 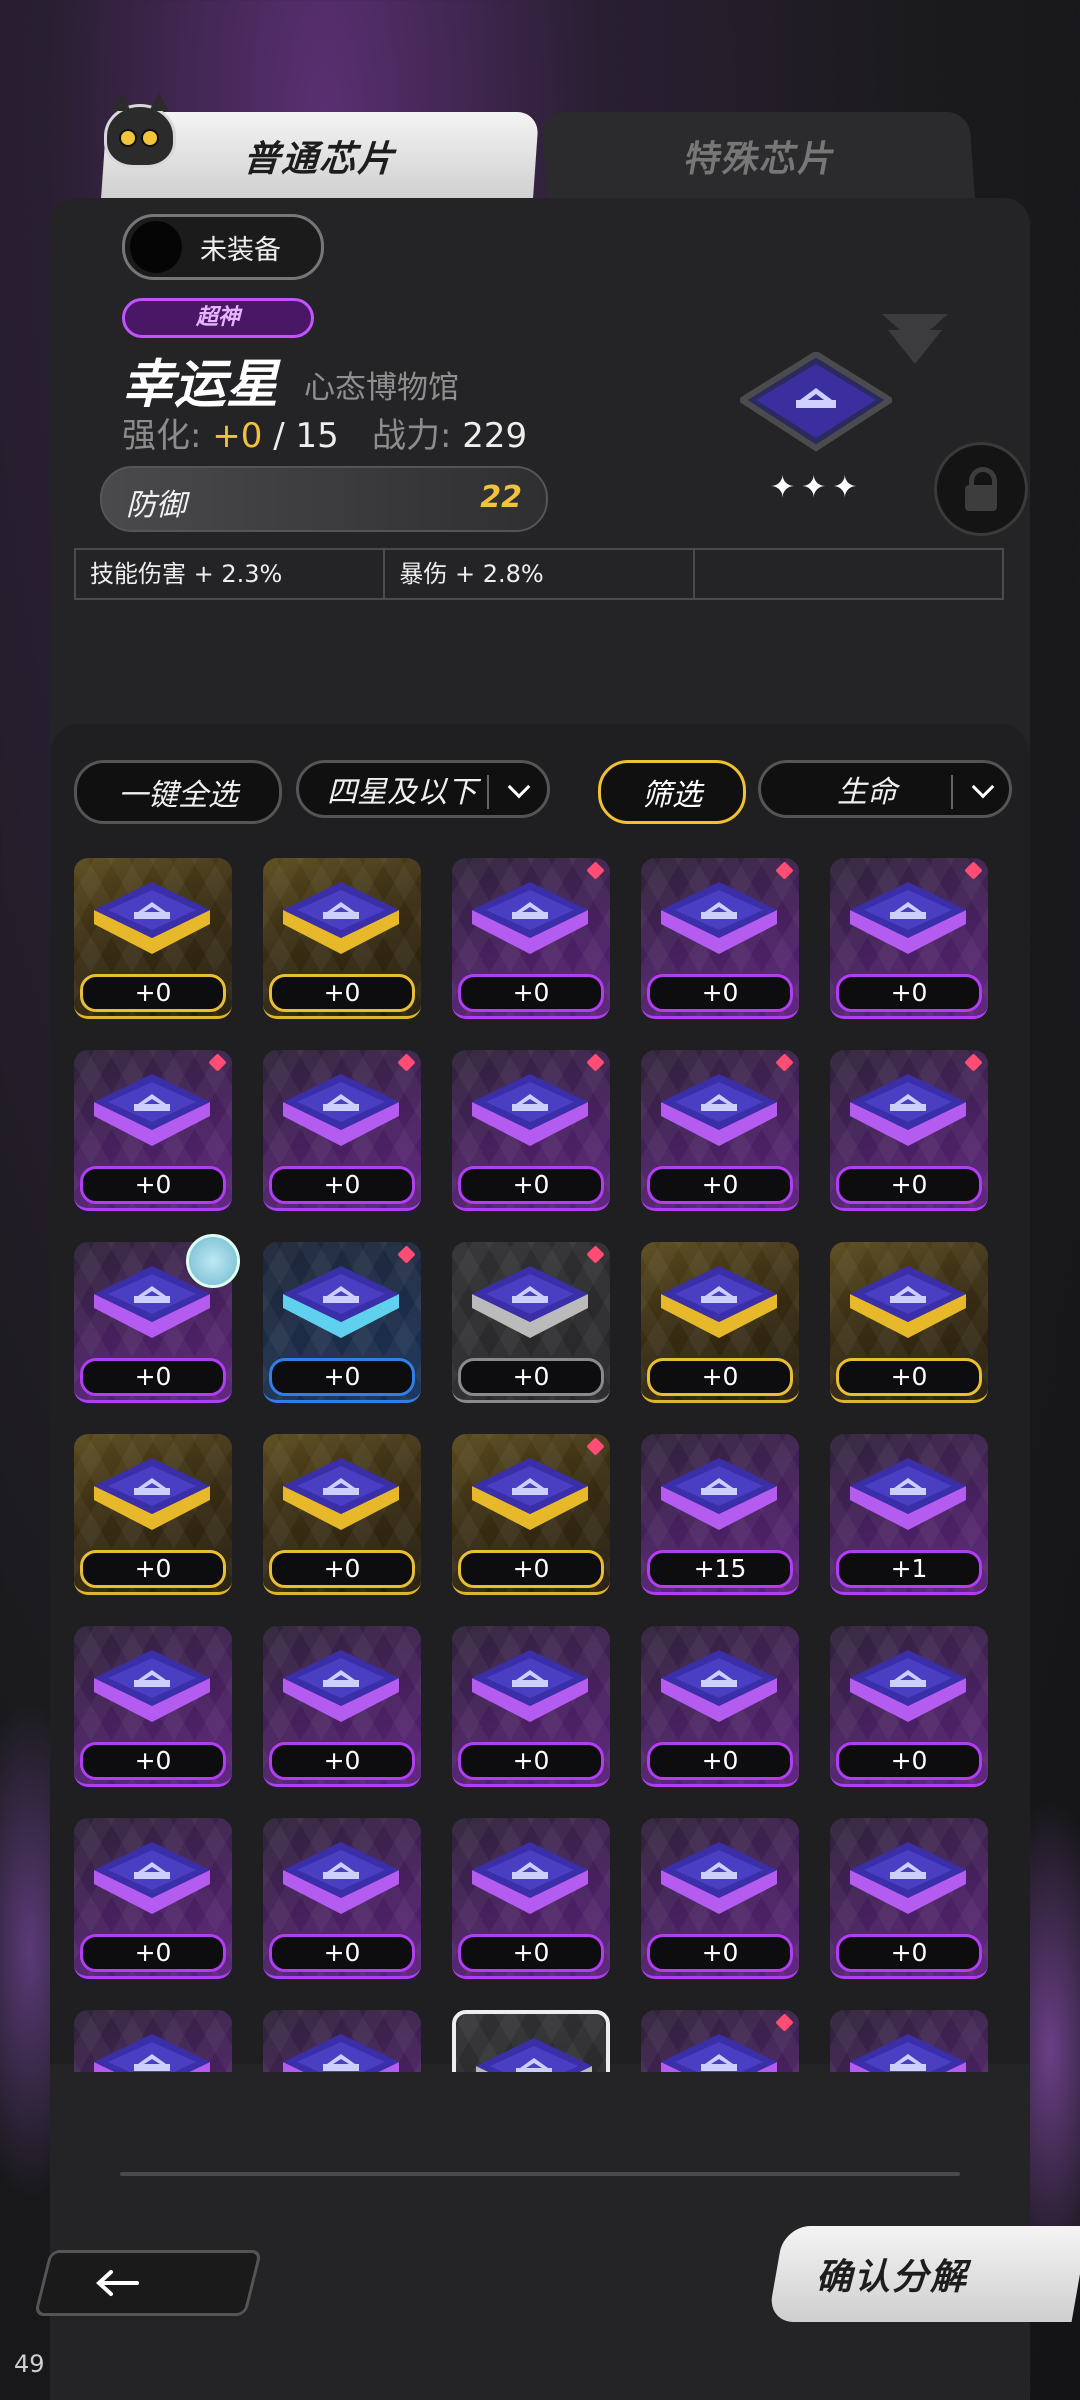 I want to click on select-all-label: 一键全选, so click(x=178, y=795).